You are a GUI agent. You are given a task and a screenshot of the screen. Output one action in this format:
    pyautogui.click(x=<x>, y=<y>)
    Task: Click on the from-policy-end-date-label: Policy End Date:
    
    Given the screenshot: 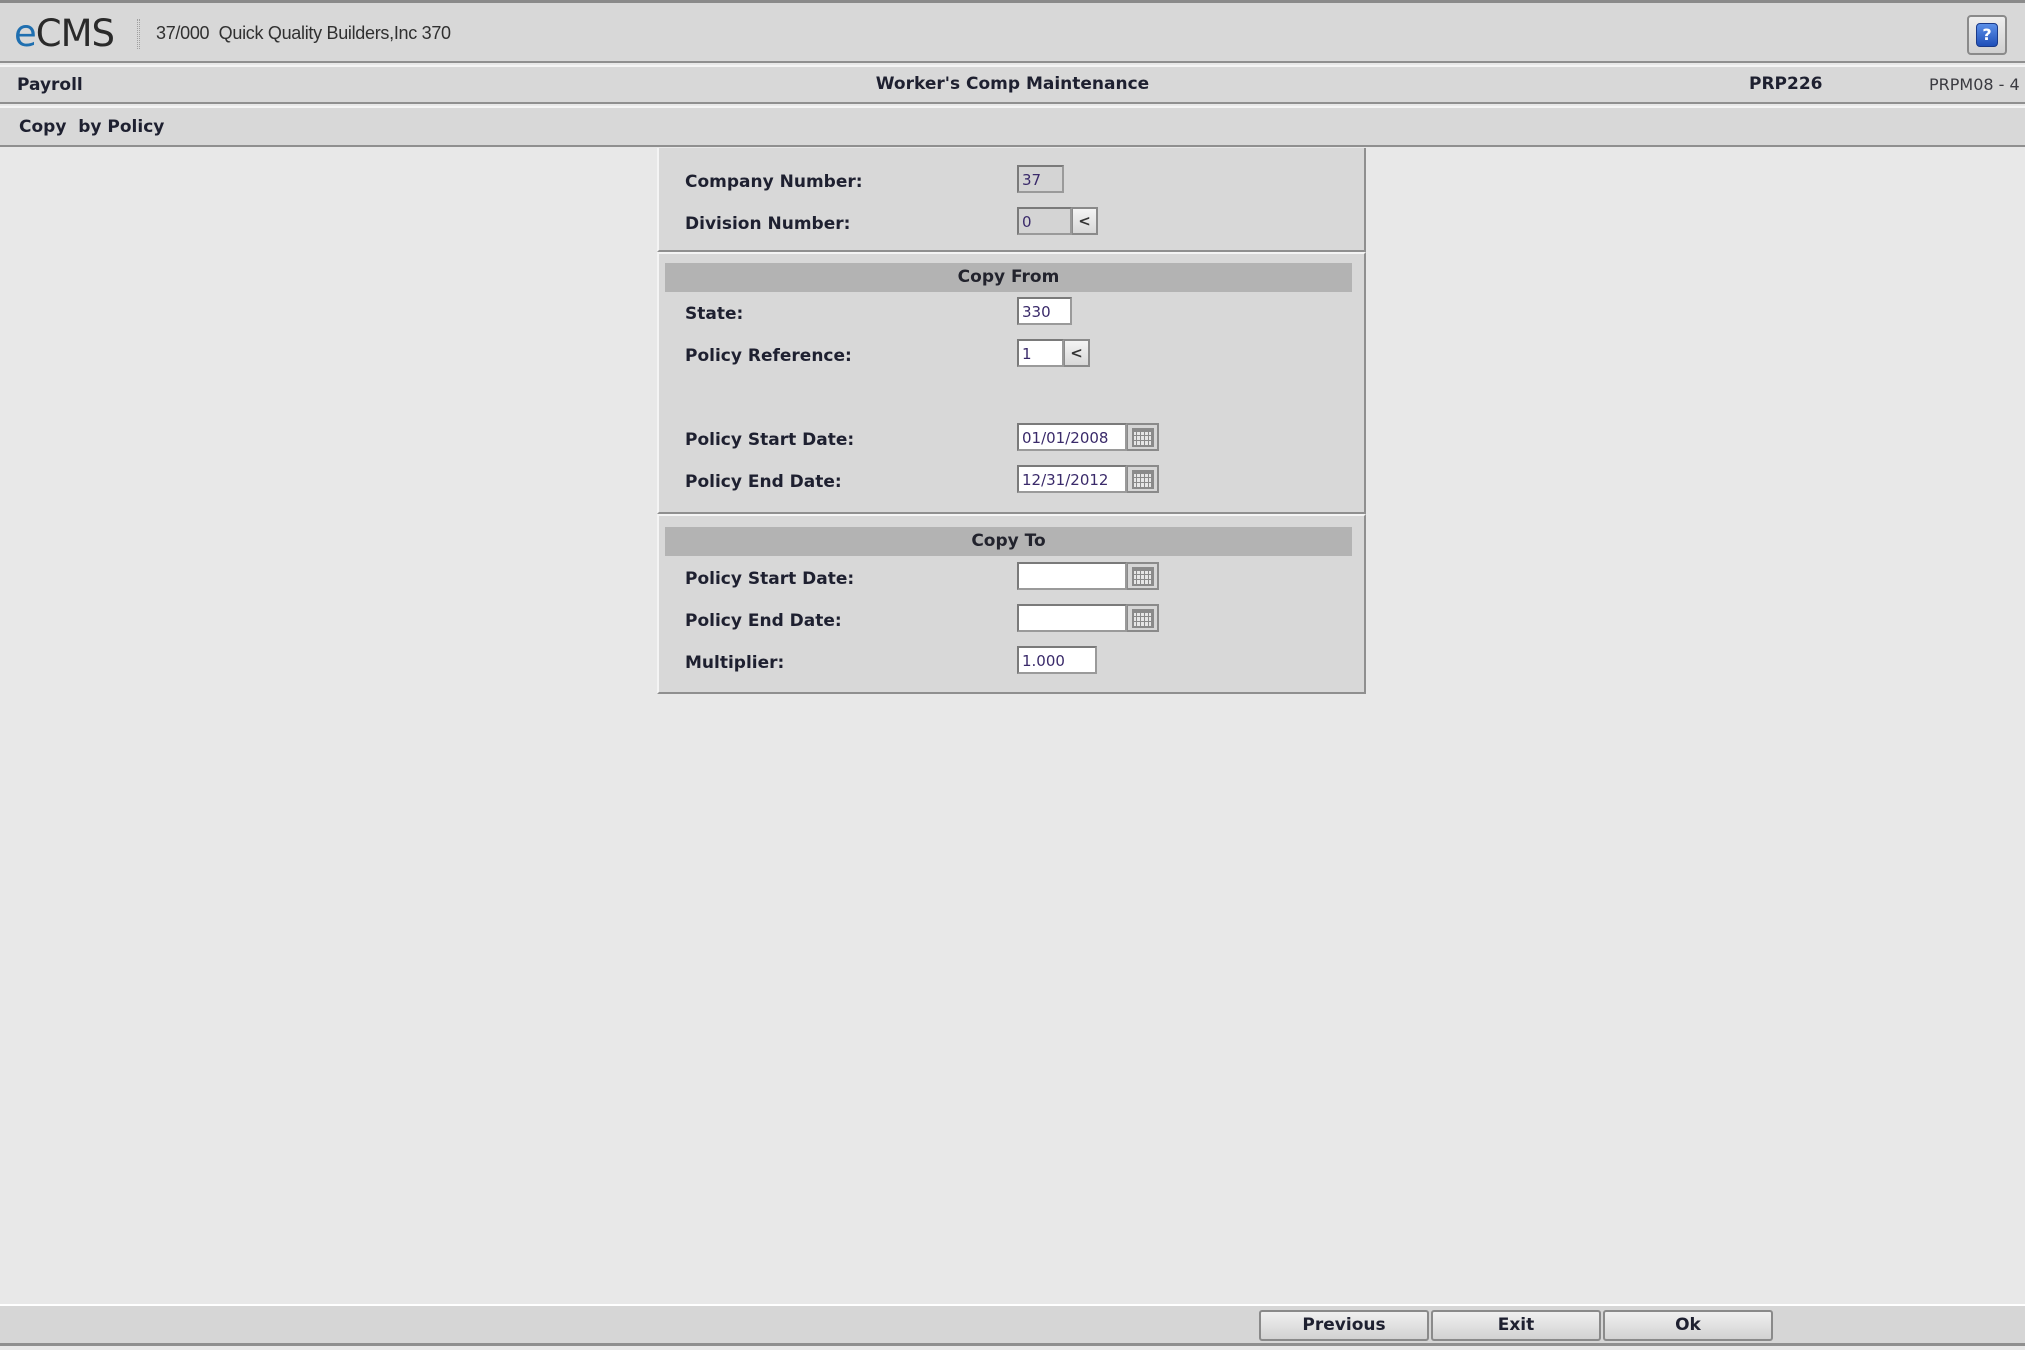 What is the action you would take?
    pyautogui.click(x=763, y=482)
    